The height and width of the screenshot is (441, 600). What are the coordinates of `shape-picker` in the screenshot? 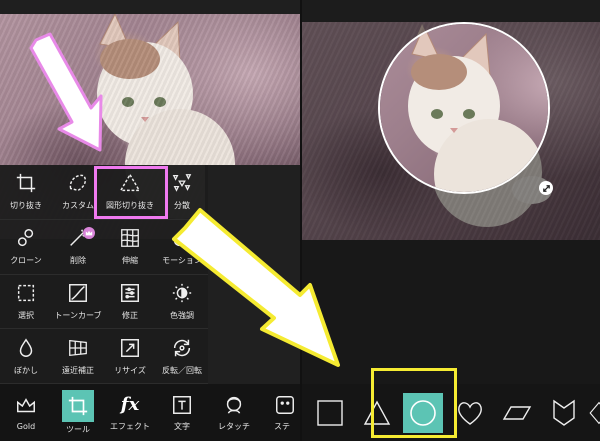 It's located at (451, 412).